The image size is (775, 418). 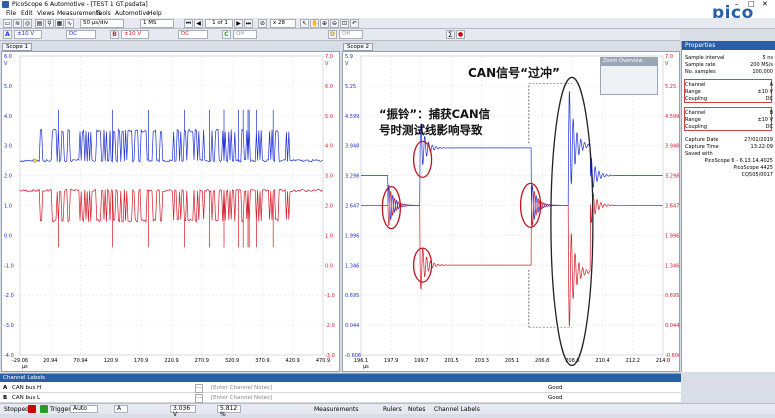 I want to click on pre-trigger: 5.812 %, so click(x=229, y=411).